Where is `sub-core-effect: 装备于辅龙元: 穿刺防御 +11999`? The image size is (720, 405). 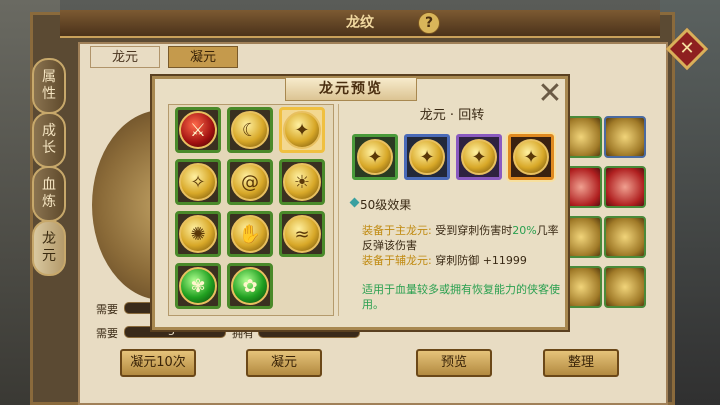 sub-core-effect: 装备于辅龙元: 穿刺防御 +11999 is located at coordinates (444, 260).